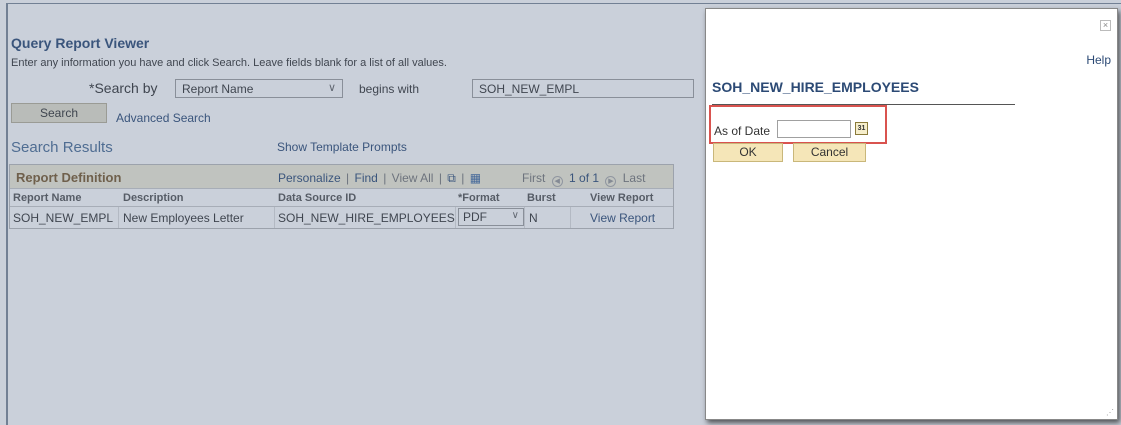 The height and width of the screenshot is (425, 1121). Describe the element at coordinates (861, 128) in the screenshot. I see `calendar-icon: 31` at that location.